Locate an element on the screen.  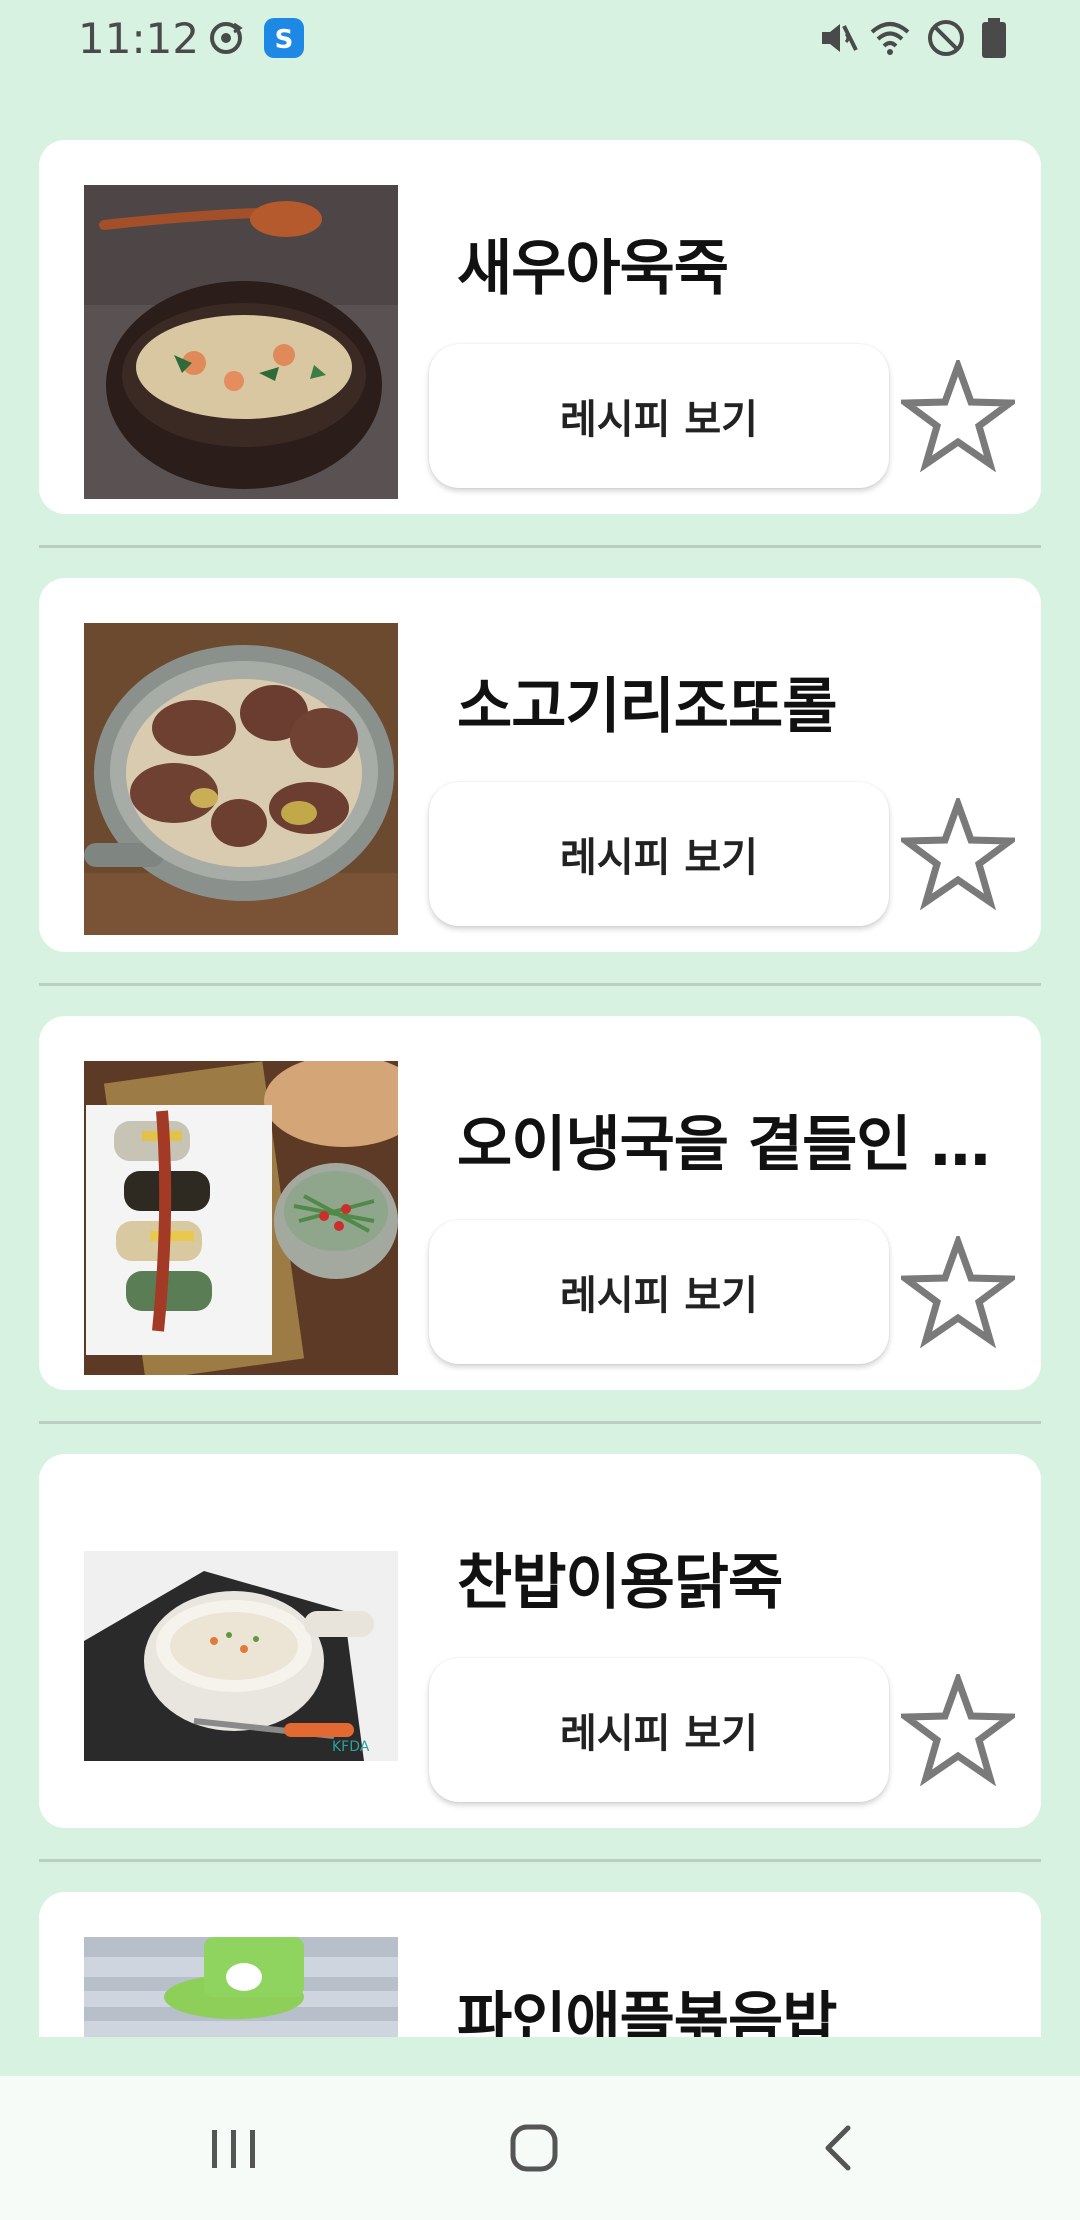
navigation-bar is located at coordinates (540, 2148).